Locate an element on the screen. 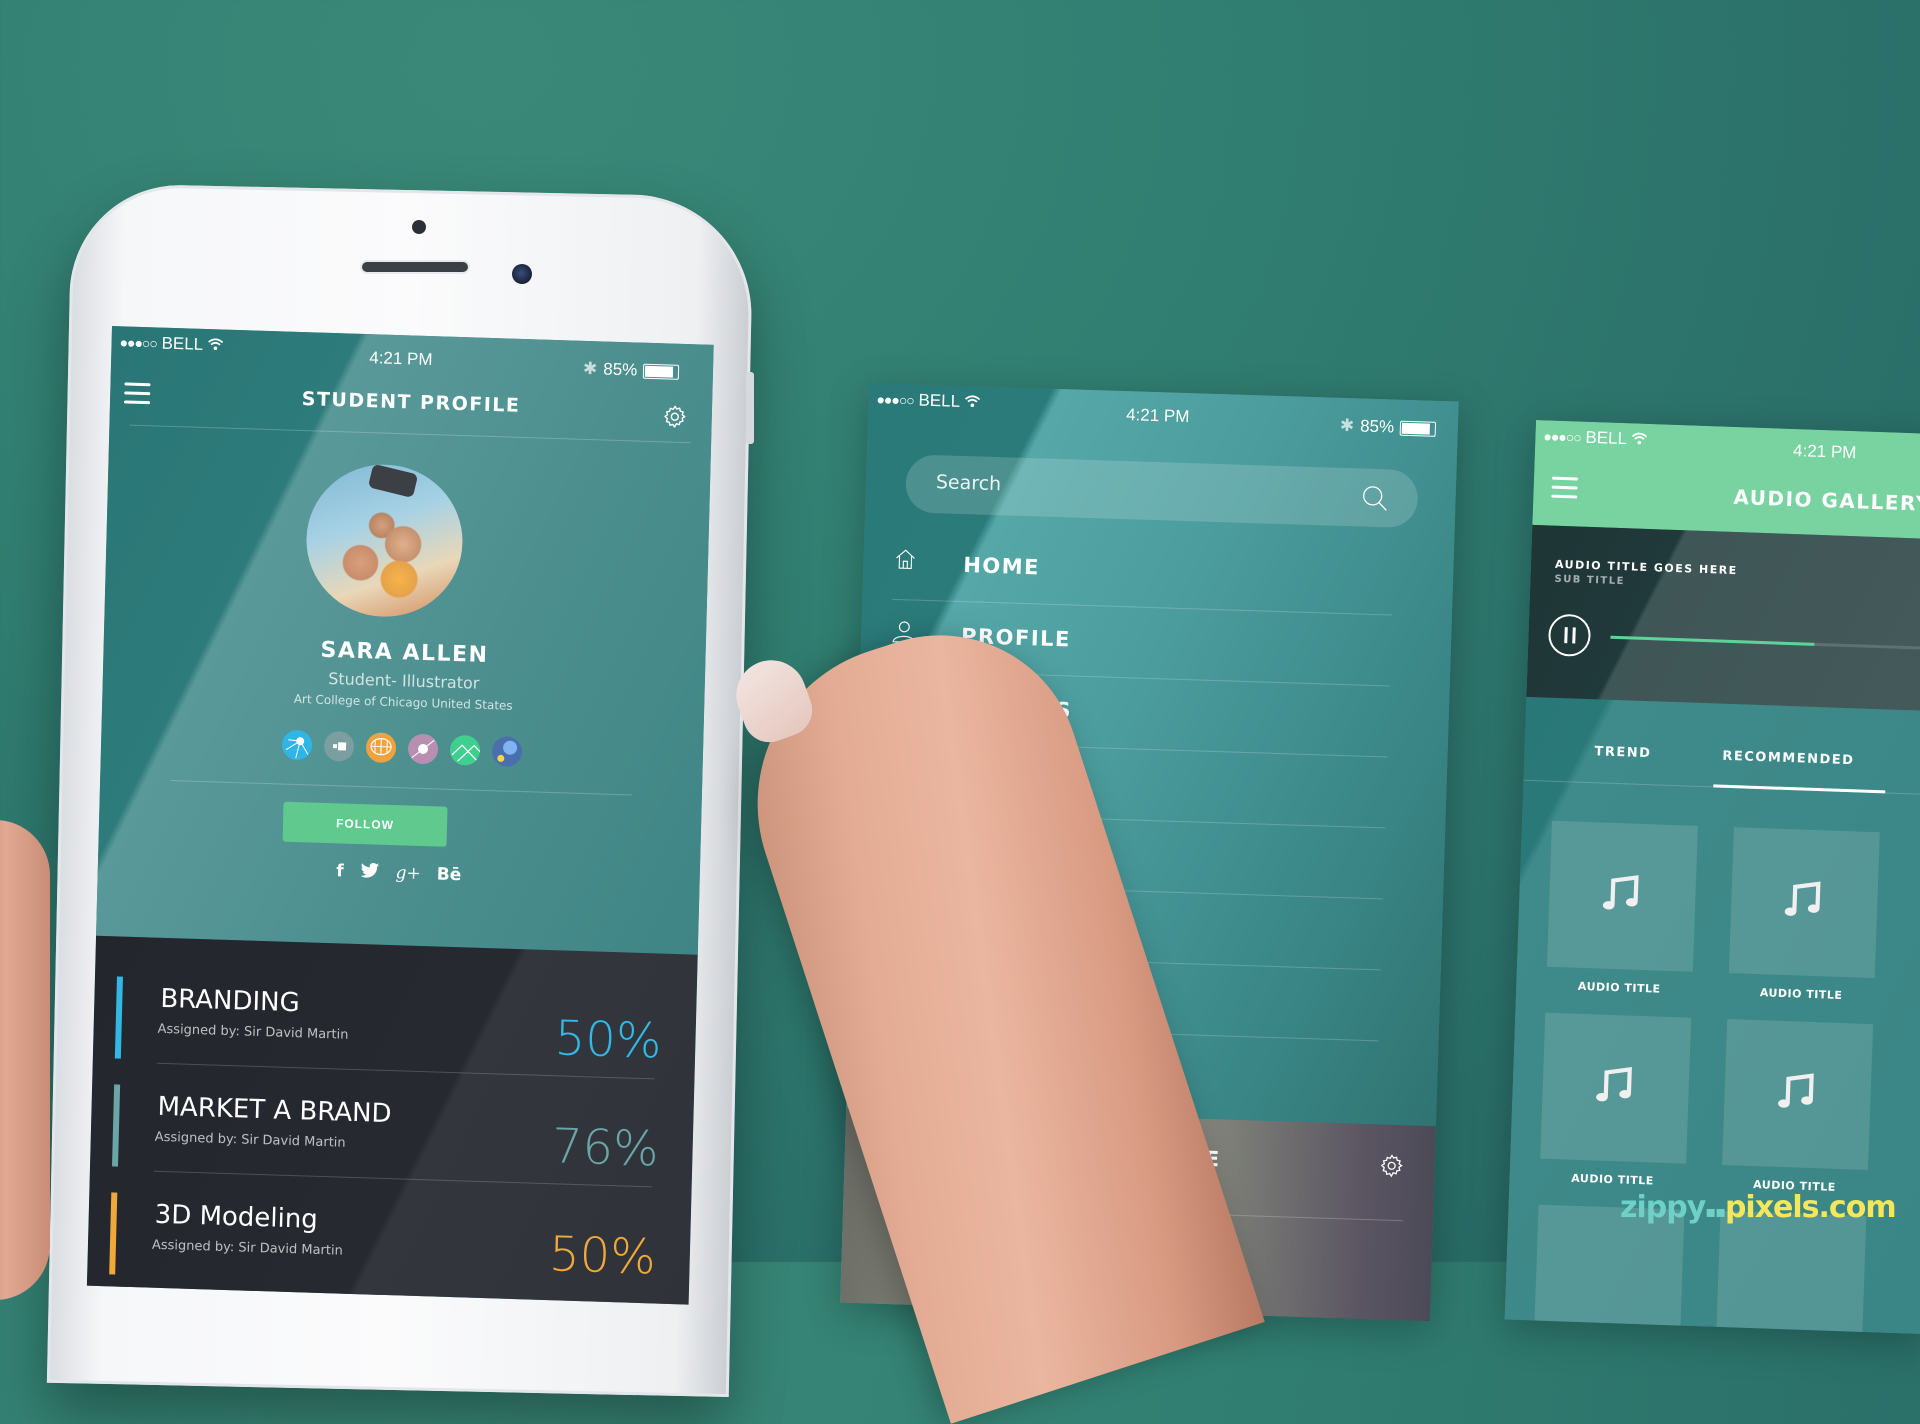 This screenshot has width=1920, height=1424. facebook-icon: f is located at coordinates (340, 872).